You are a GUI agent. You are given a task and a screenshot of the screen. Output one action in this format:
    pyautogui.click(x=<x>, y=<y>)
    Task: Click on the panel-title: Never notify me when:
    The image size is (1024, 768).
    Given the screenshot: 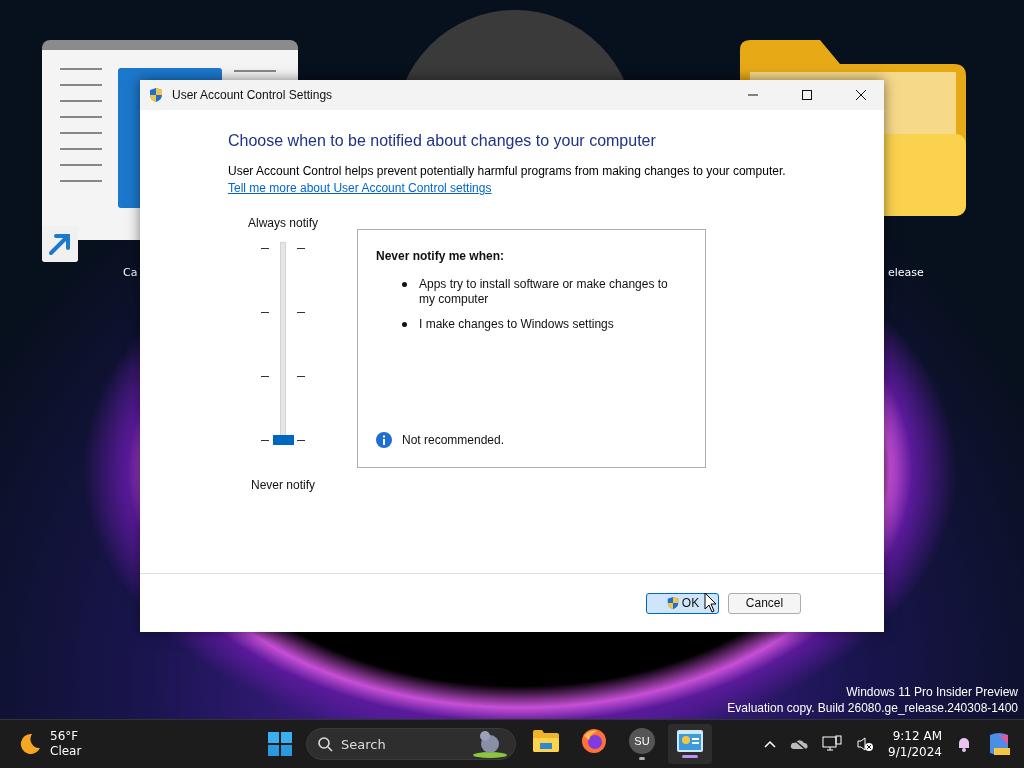 What is the action you would take?
    pyautogui.click(x=441, y=256)
    